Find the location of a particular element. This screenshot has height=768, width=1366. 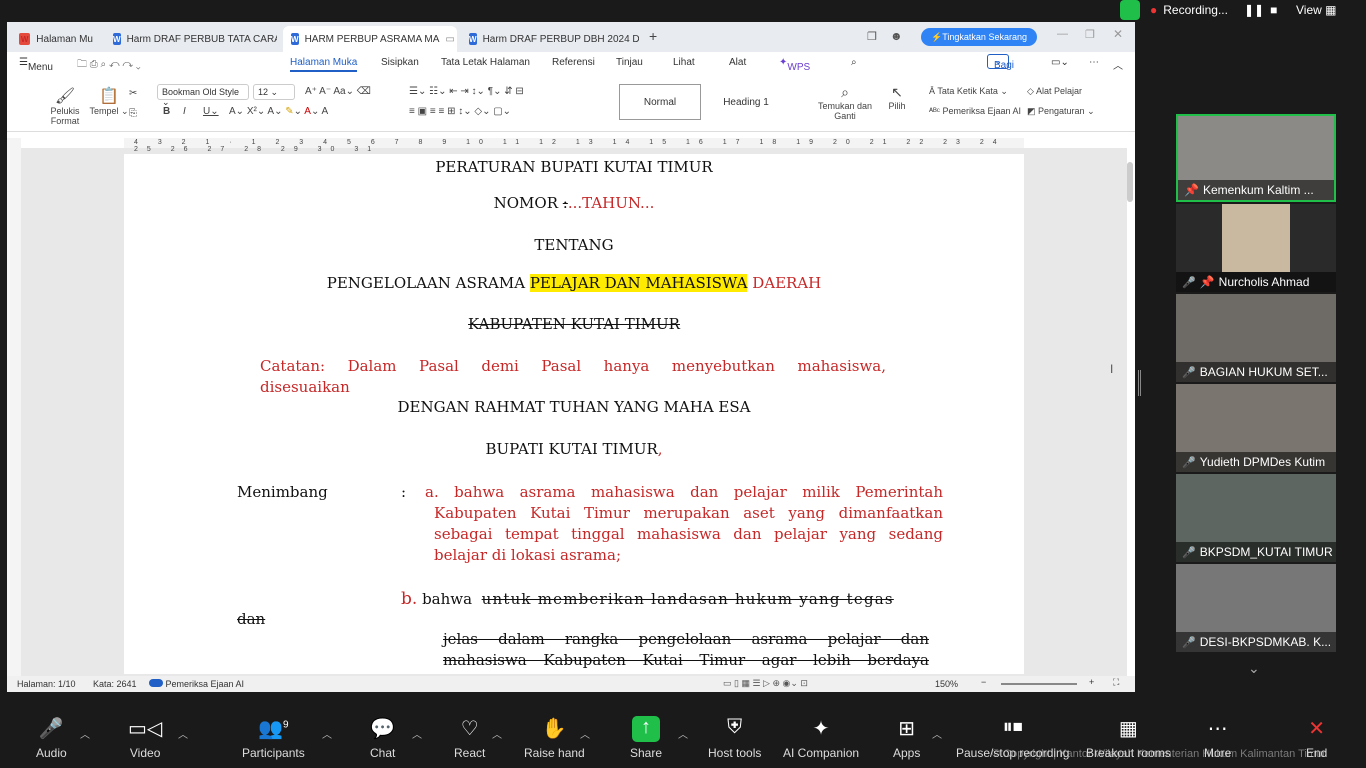

cursor-icon: ↖ is located at coordinates (897, 92).